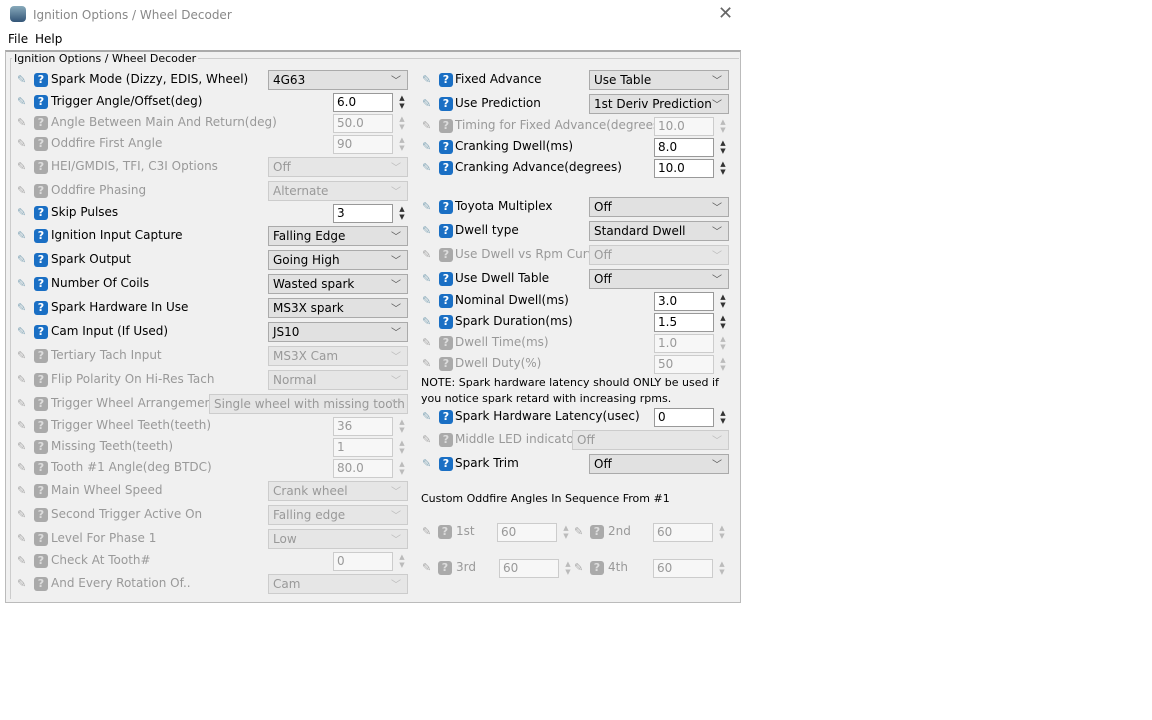 This screenshot has width=1152, height=720. I want to click on ignition-input-capture-select: Falling Edge ﹀, so click(338, 236).